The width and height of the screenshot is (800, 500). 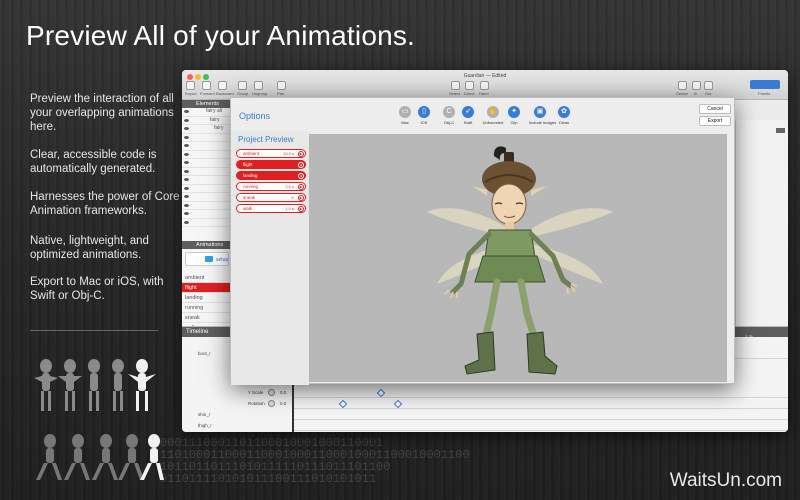 I want to click on element-row: fairy all, so click(x=206, y=112).